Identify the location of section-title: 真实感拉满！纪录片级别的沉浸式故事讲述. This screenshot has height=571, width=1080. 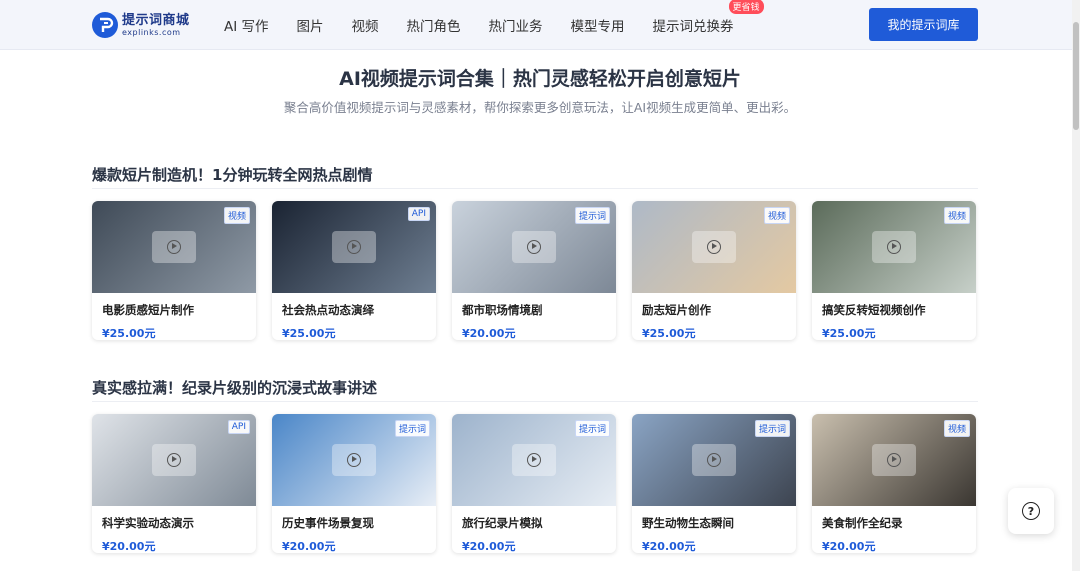
(235, 388).